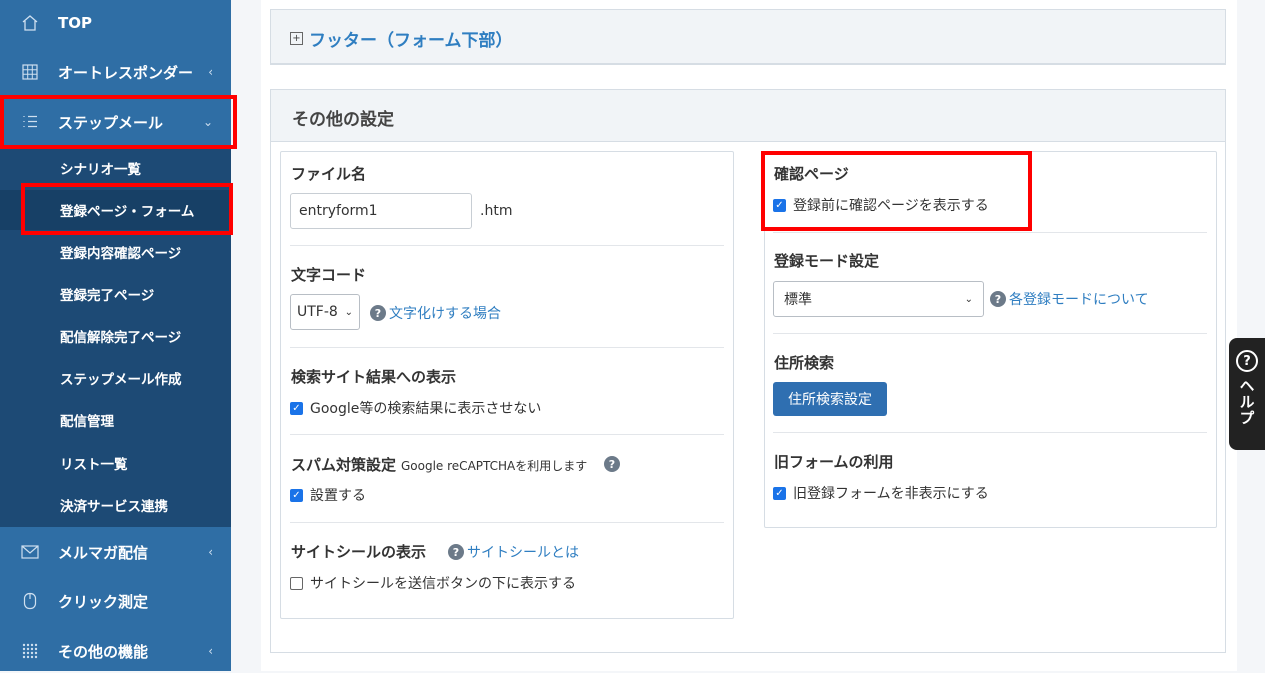 This screenshot has width=1265, height=673. What do you see at coordinates (748, 37) in the screenshot?
I see `footer-panel: + フッター（フォーム下部）` at bounding box center [748, 37].